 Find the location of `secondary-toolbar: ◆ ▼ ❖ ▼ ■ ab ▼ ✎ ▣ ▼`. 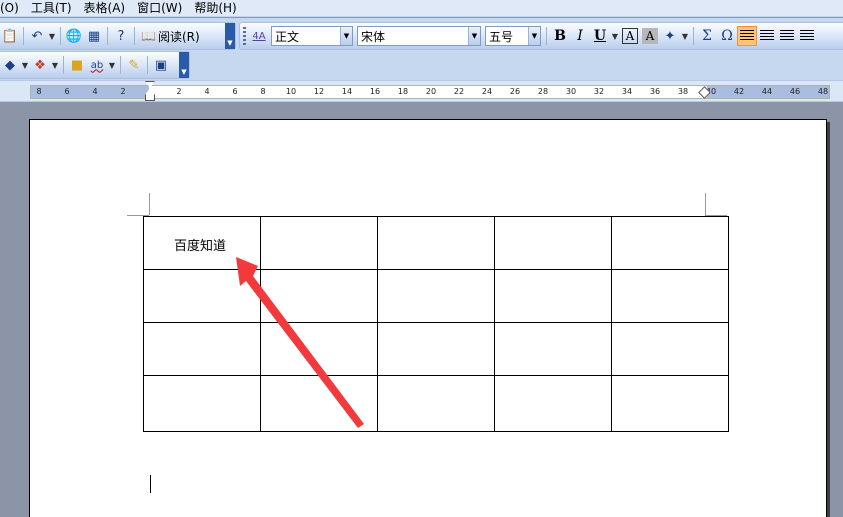

secondary-toolbar: ◆ ▼ ❖ ▼ ■ ab ▼ ✎ ▣ ▼ is located at coordinates (95, 65).